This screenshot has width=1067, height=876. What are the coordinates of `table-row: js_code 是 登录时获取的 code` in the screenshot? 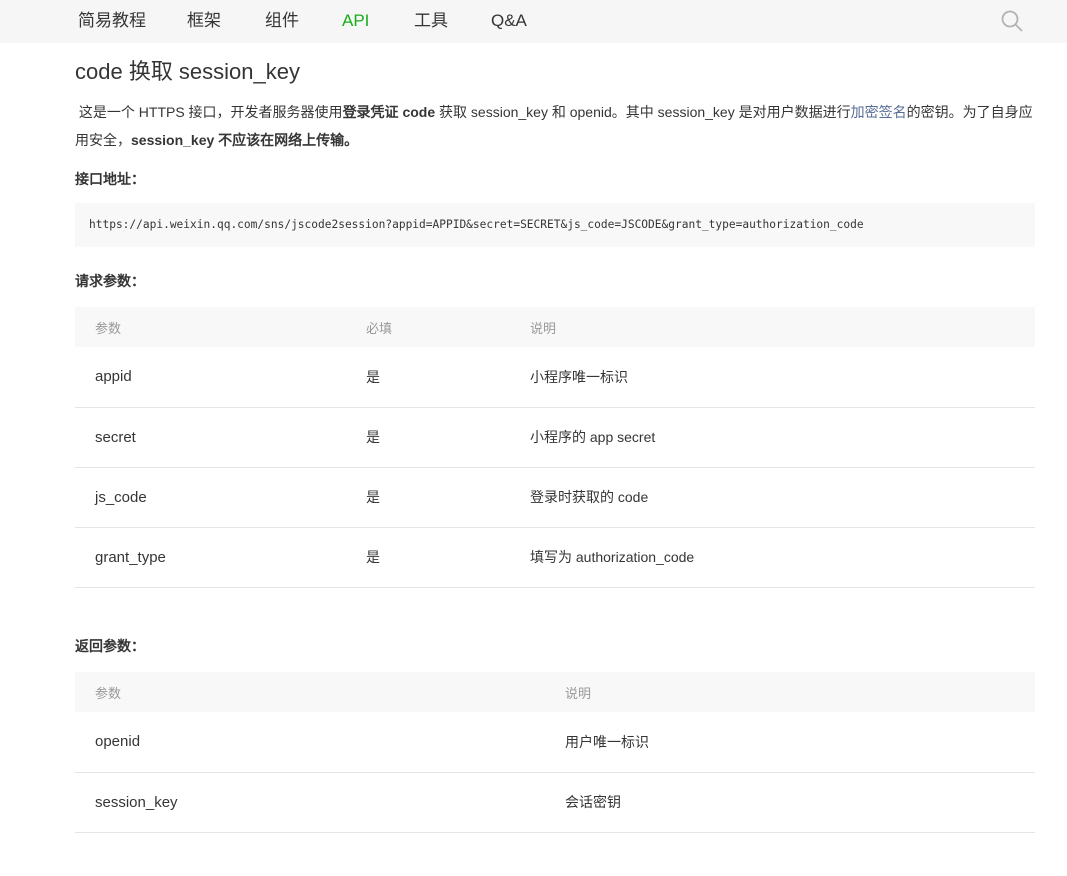 It's located at (555, 497).